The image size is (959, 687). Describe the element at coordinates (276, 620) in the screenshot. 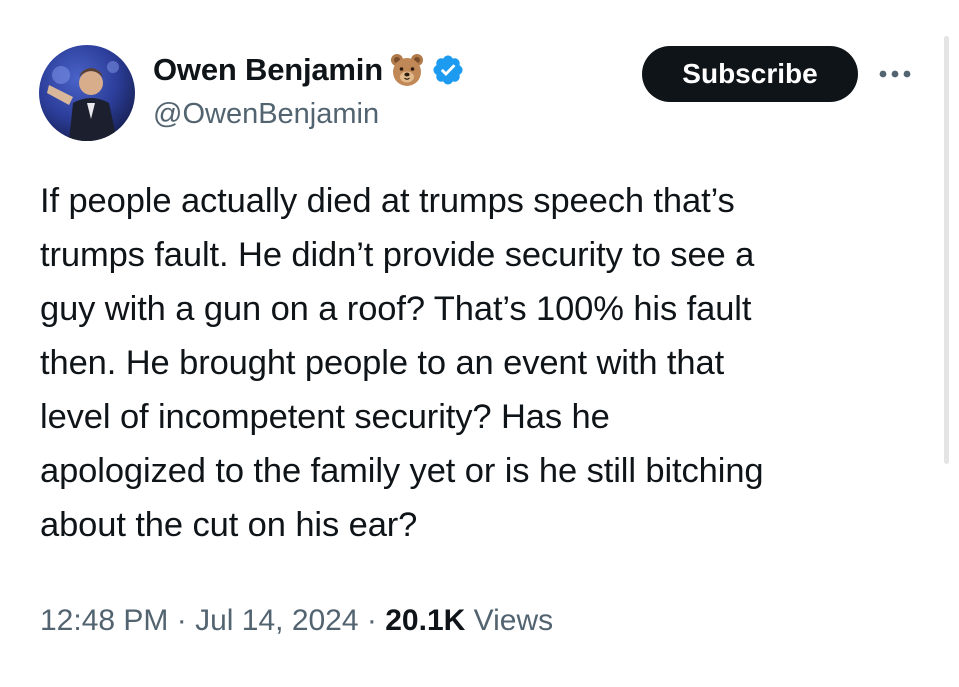

I see `tweet-date: Jul 14, 2024` at that location.